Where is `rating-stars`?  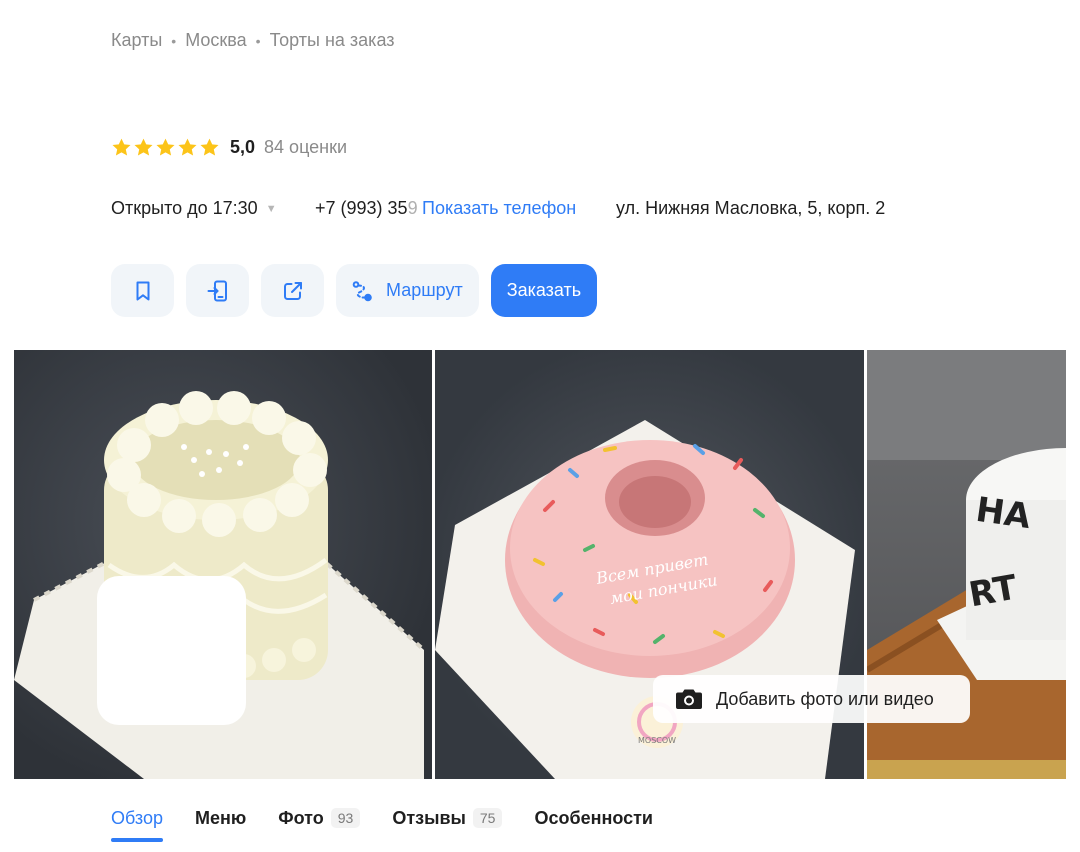
rating-stars is located at coordinates (165, 147).